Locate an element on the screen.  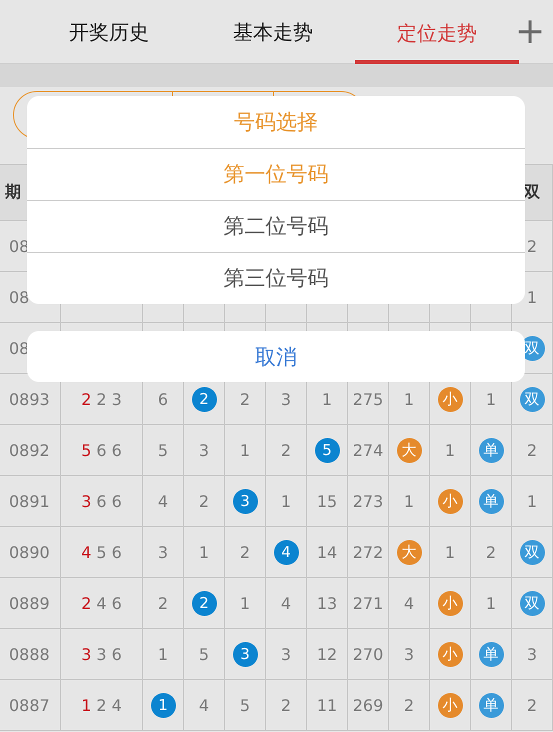
sheet-option: 第三位号码 is located at coordinates (276, 278).